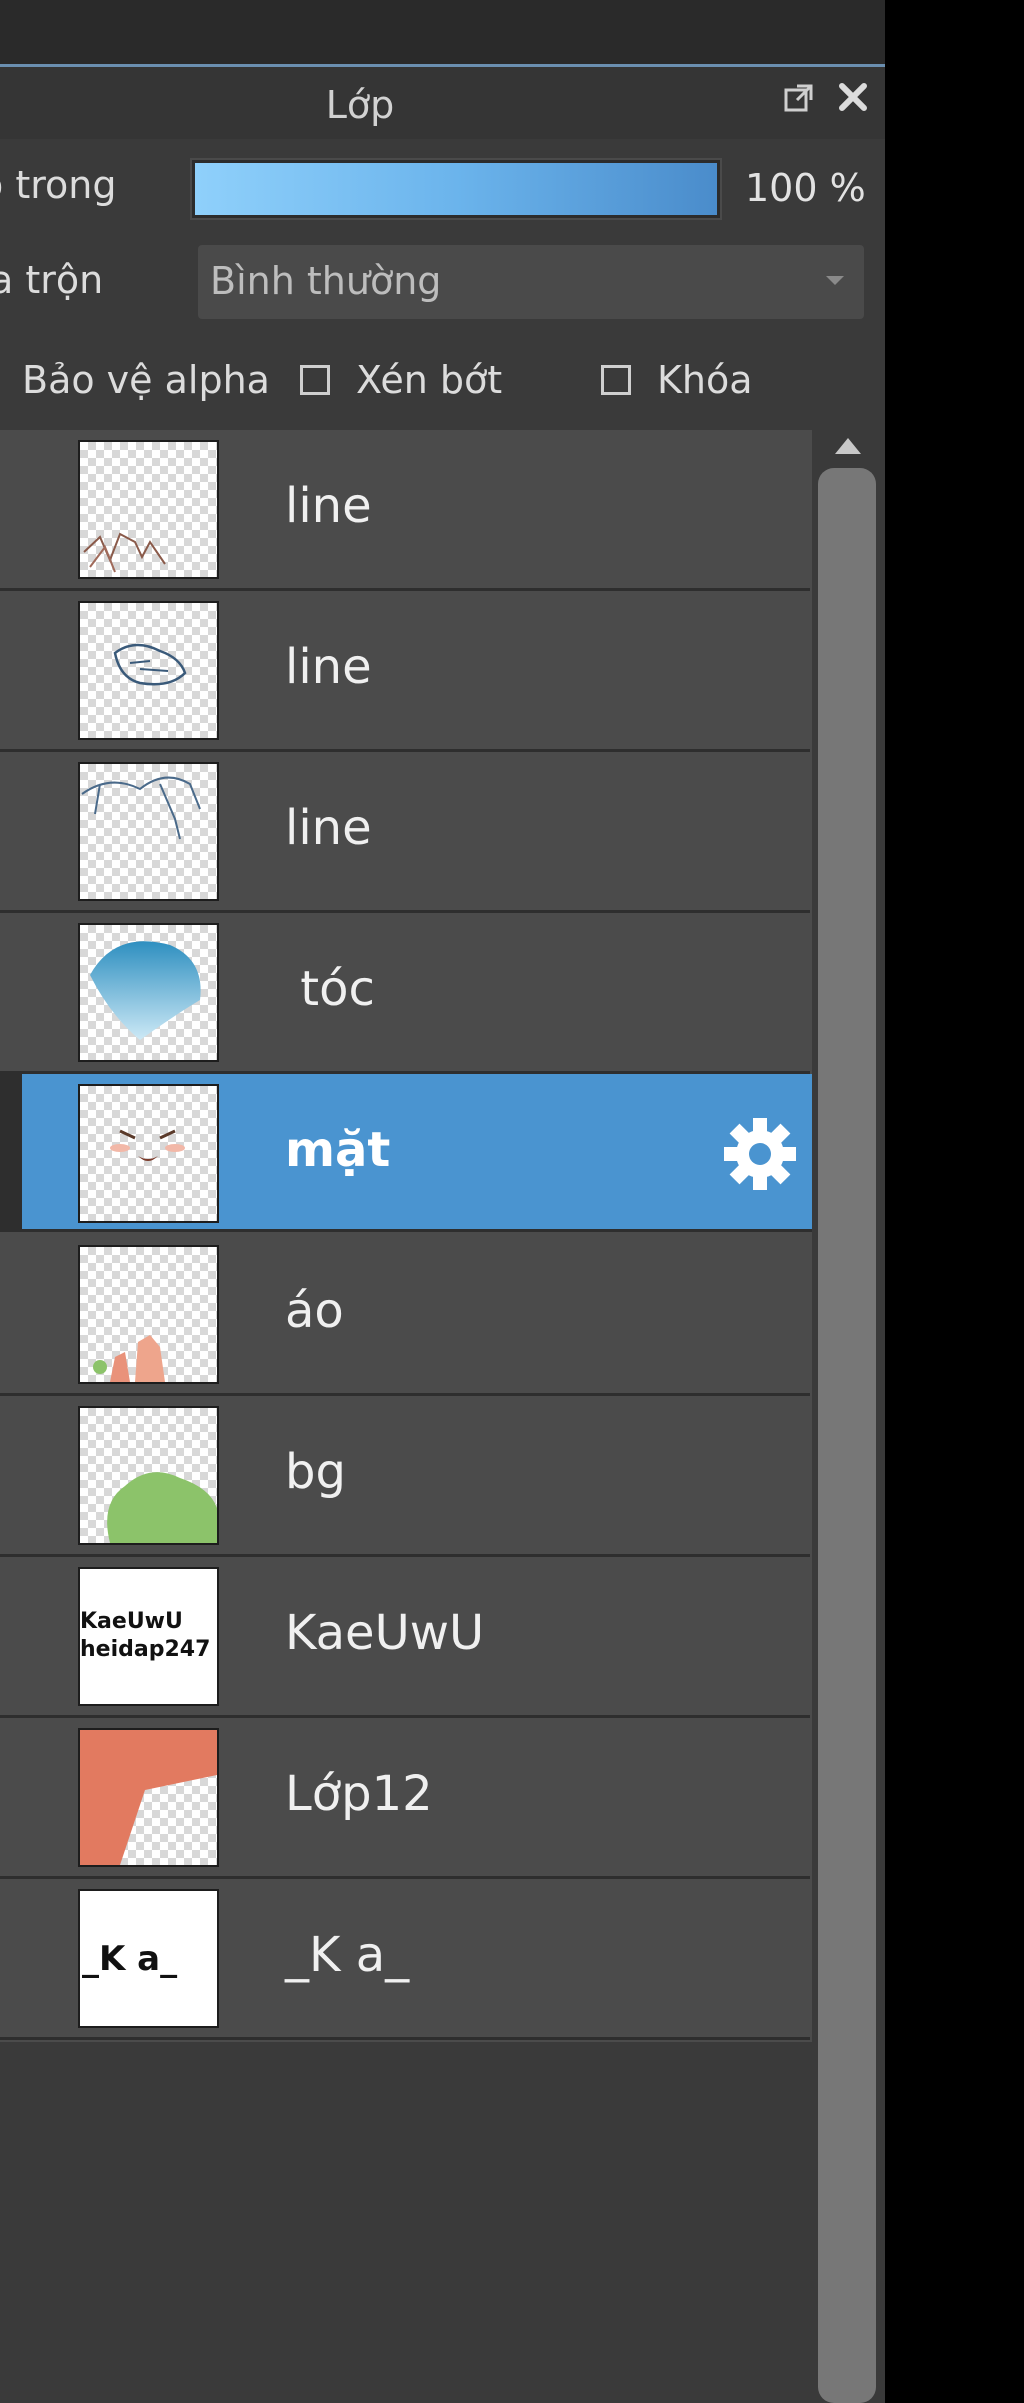  Describe the element at coordinates (760, 1154) in the screenshot. I see `gear-icon` at that location.